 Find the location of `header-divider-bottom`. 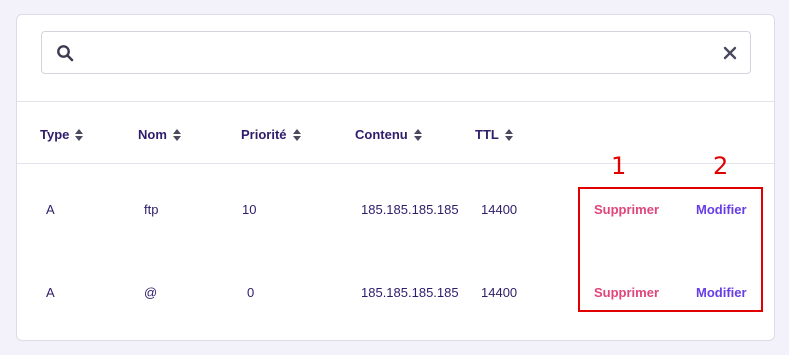

header-divider-bottom is located at coordinates (395, 163).